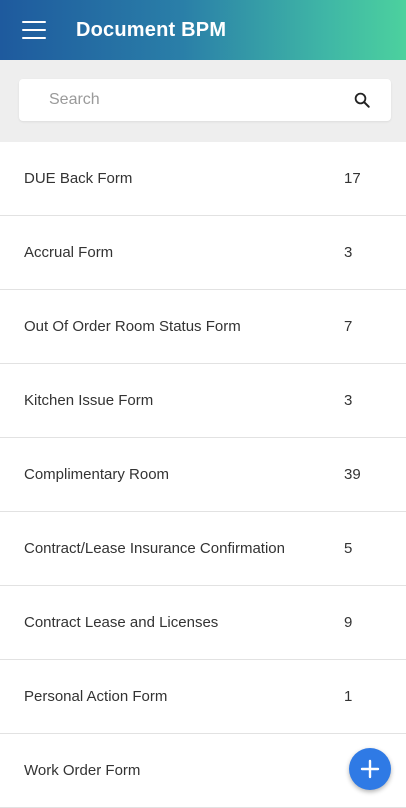  Describe the element at coordinates (348, 622) in the screenshot. I see `list-item-count: 9` at that location.